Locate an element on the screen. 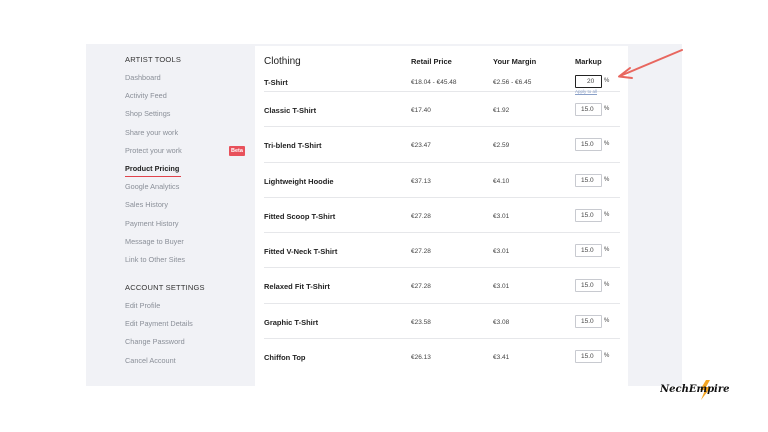  product-name: Relaxed Fit T-Shirt is located at coordinates (297, 287).